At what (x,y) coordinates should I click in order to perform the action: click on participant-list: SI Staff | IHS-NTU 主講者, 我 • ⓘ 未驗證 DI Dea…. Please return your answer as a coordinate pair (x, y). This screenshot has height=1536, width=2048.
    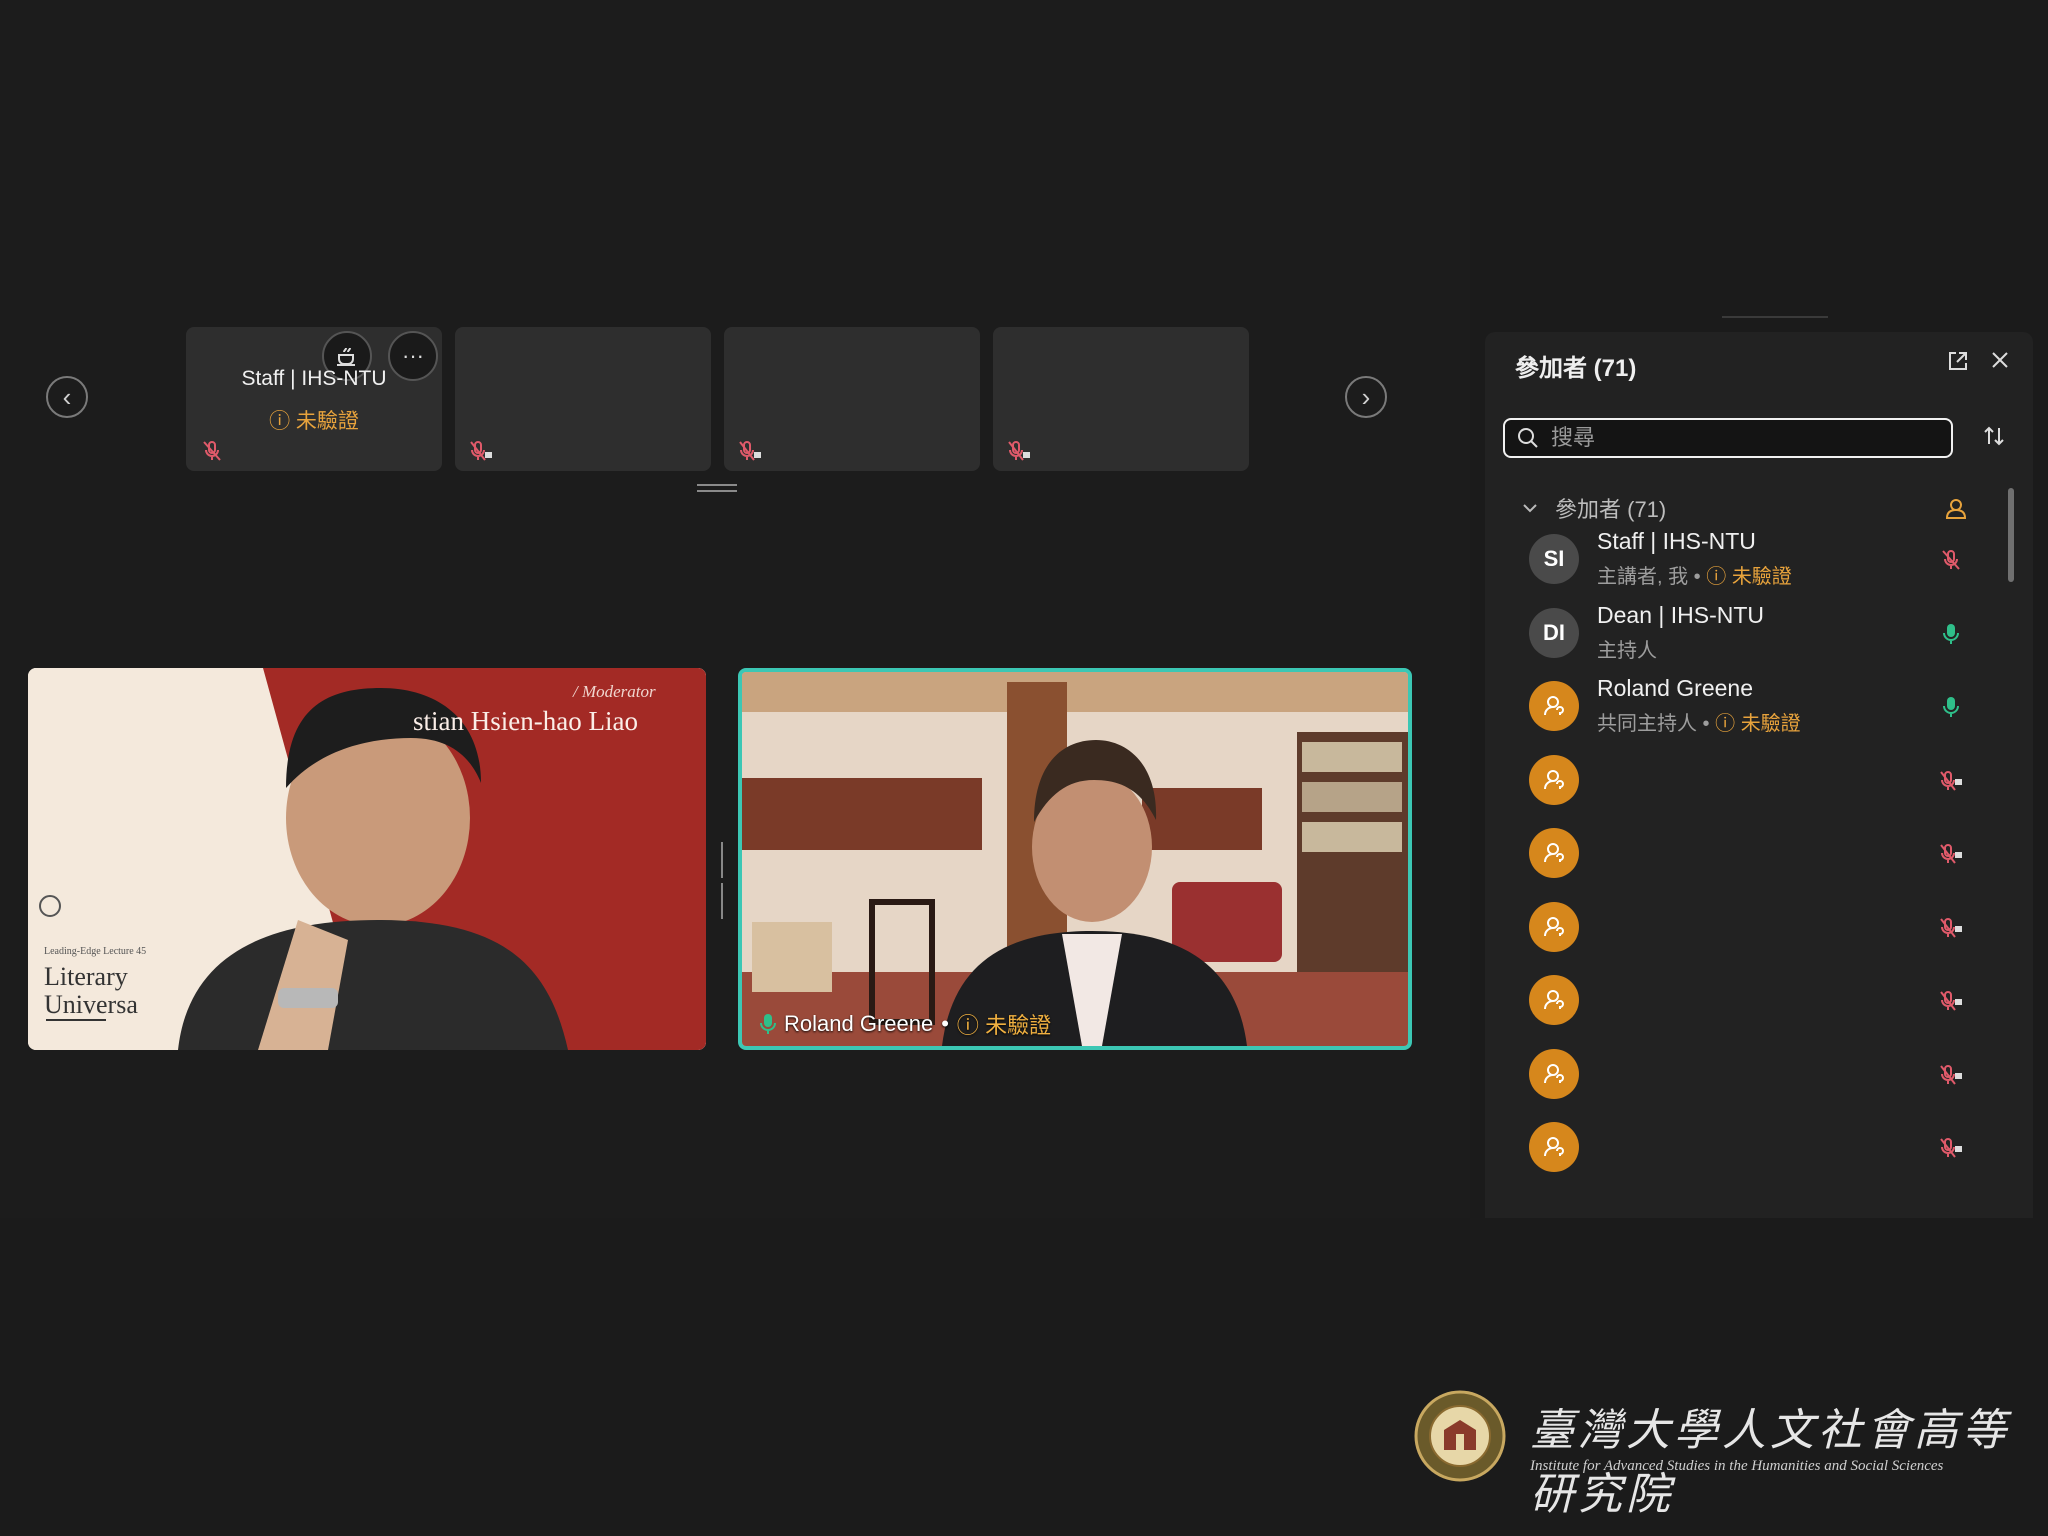
    Looking at the image, I should click on (1764, 853).